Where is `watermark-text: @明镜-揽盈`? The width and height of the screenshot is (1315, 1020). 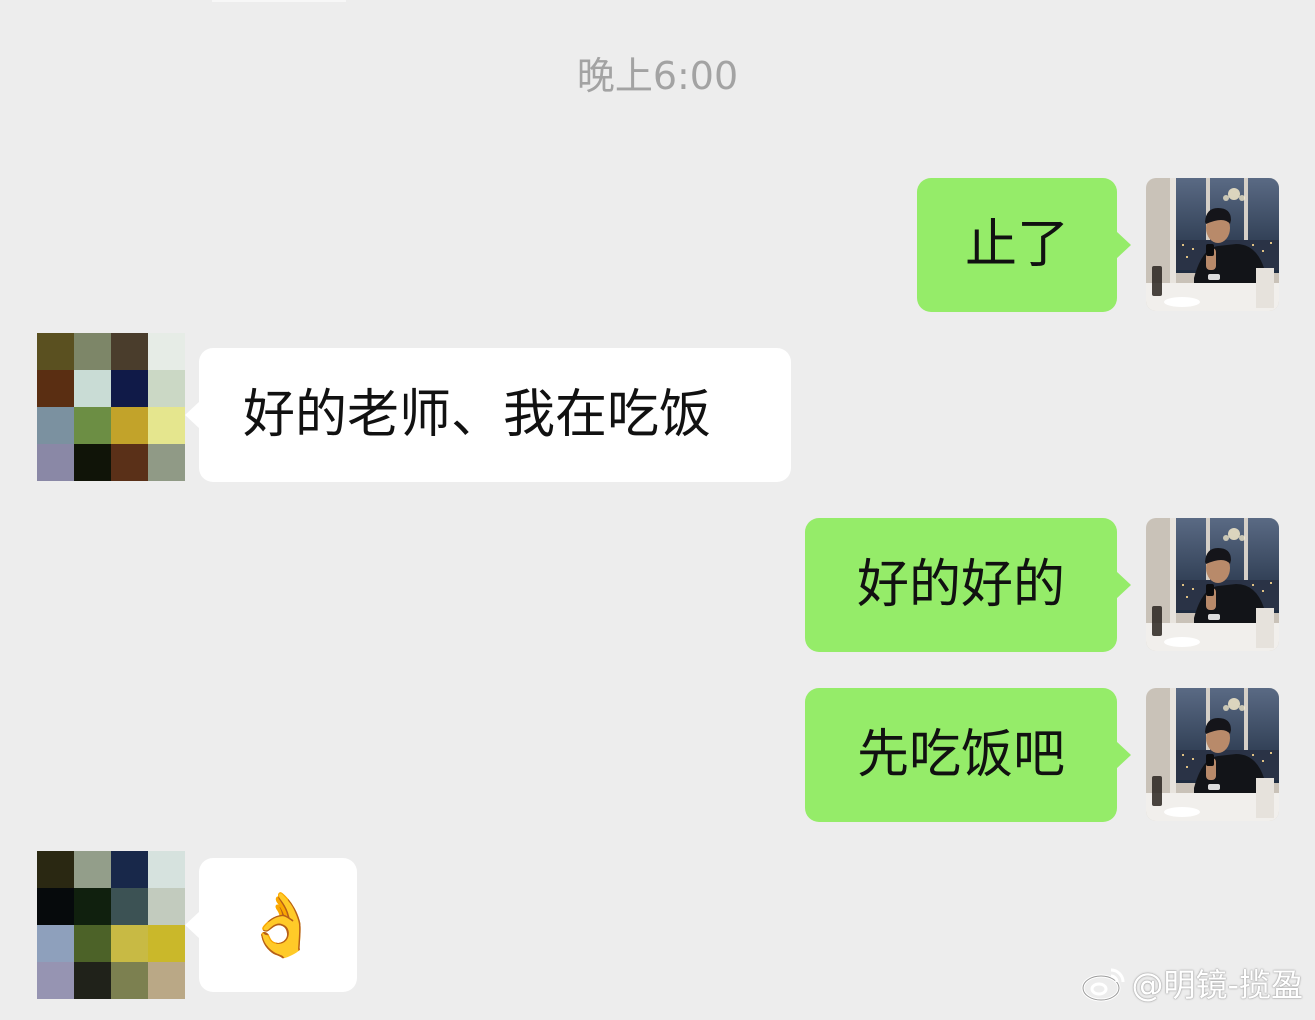
watermark-text: @明镜-揽盈 is located at coordinates (1217, 985).